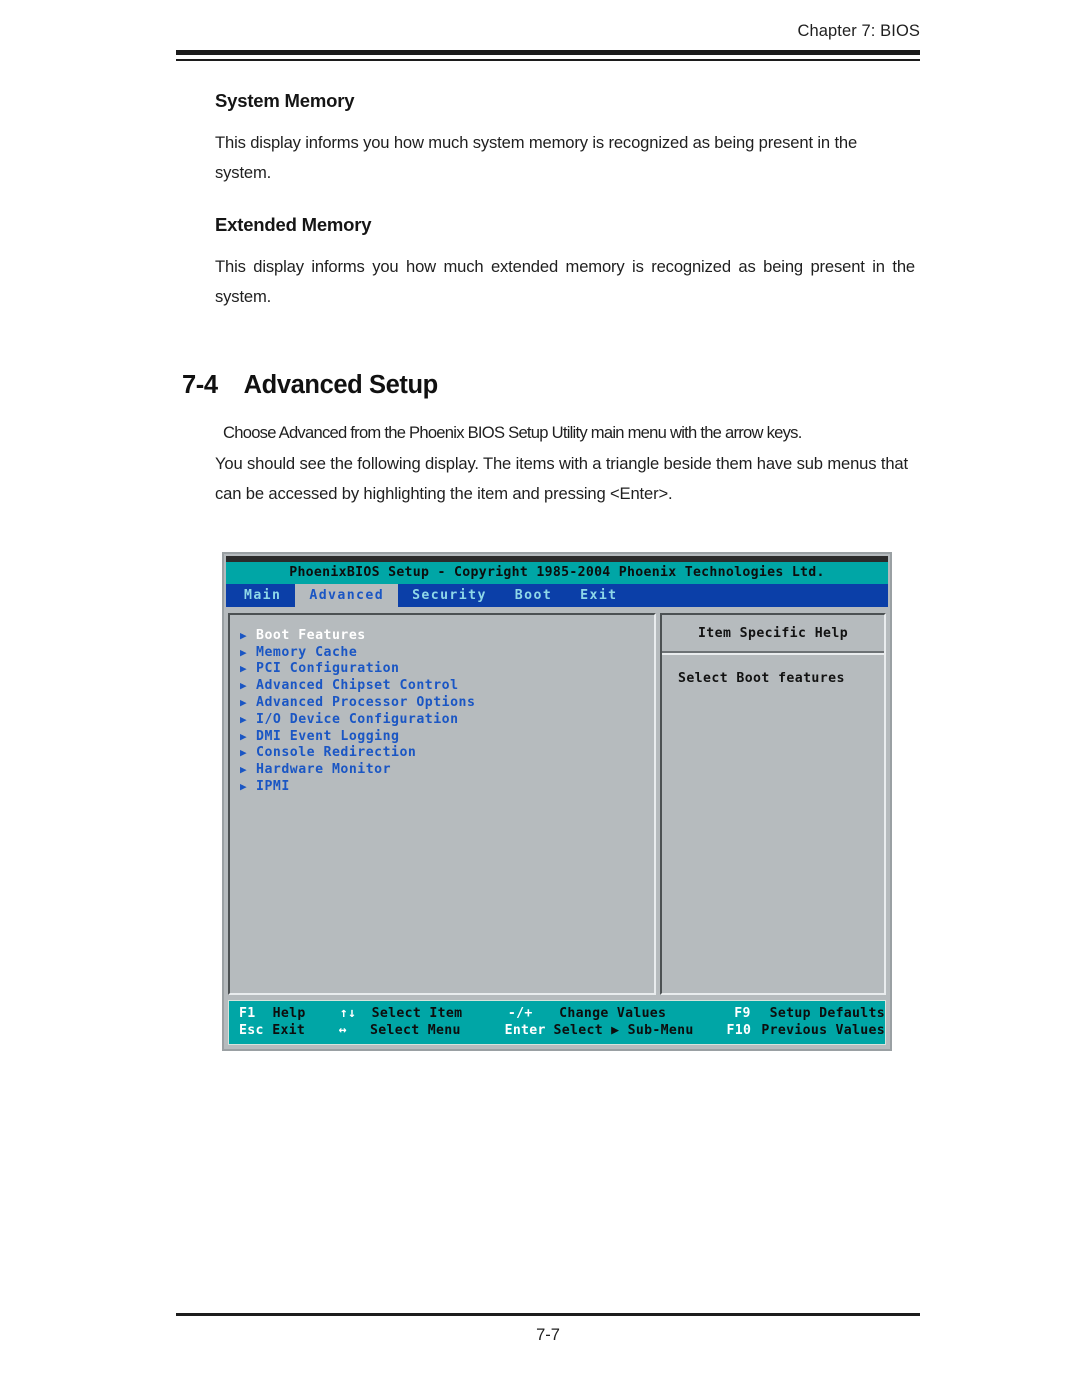  I want to click on section-heading-advanced-setup: 7-4 Advanced Setup, so click(310, 385).